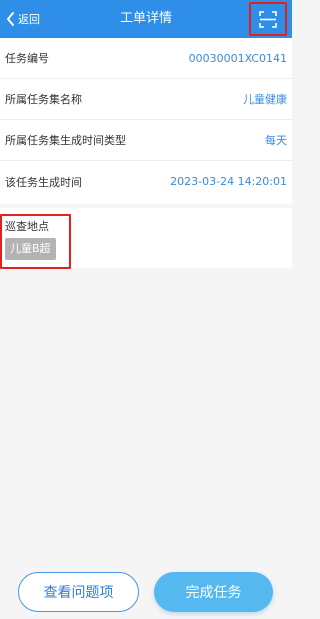 This screenshot has width=320, height=619. What do you see at coordinates (237, 58) in the screenshot?
I see `info-value: 00030001XC0141` at bounding box center [237, 58].